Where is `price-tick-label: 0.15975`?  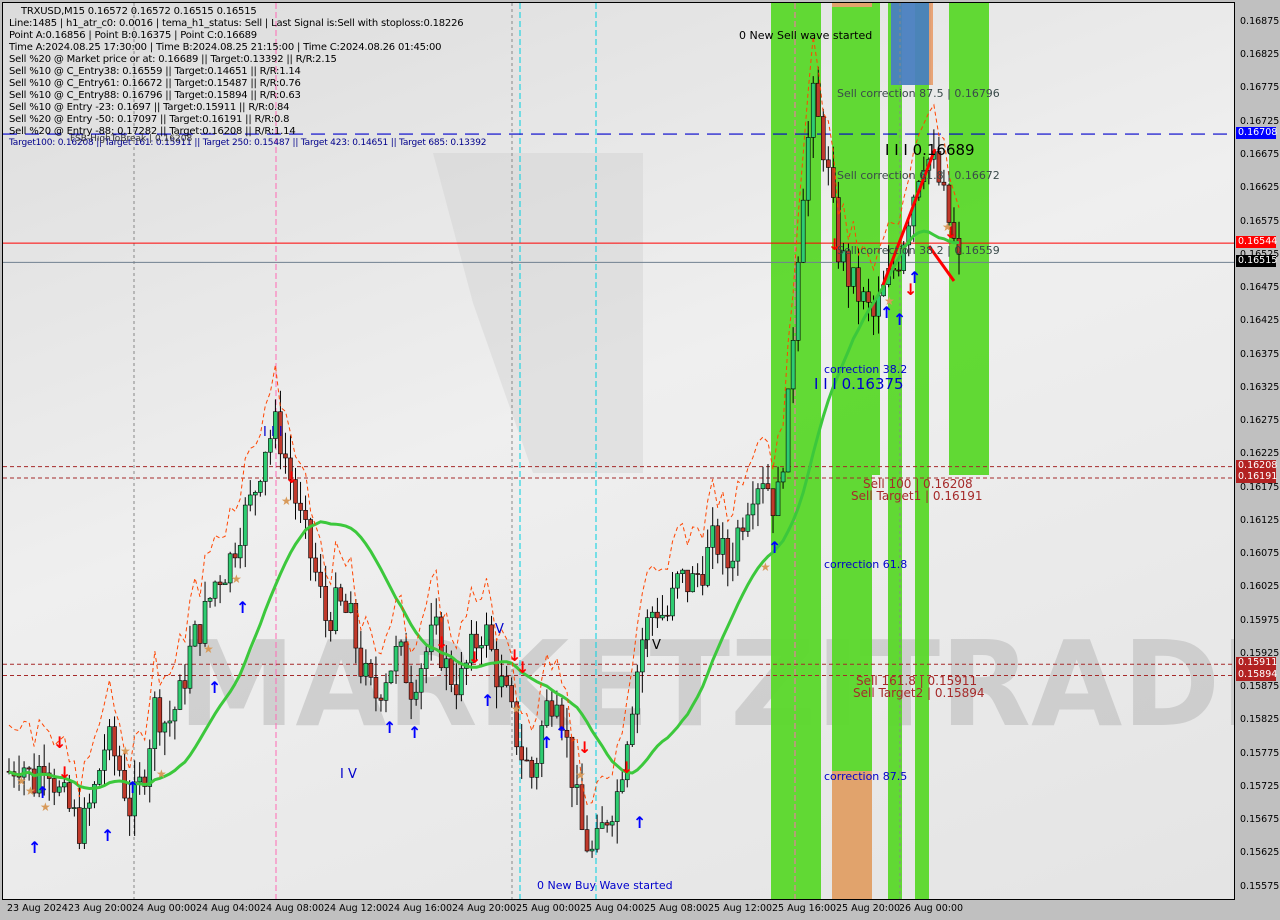 price-tick-label: 0.15975 is located at coordinates (1260, 620).